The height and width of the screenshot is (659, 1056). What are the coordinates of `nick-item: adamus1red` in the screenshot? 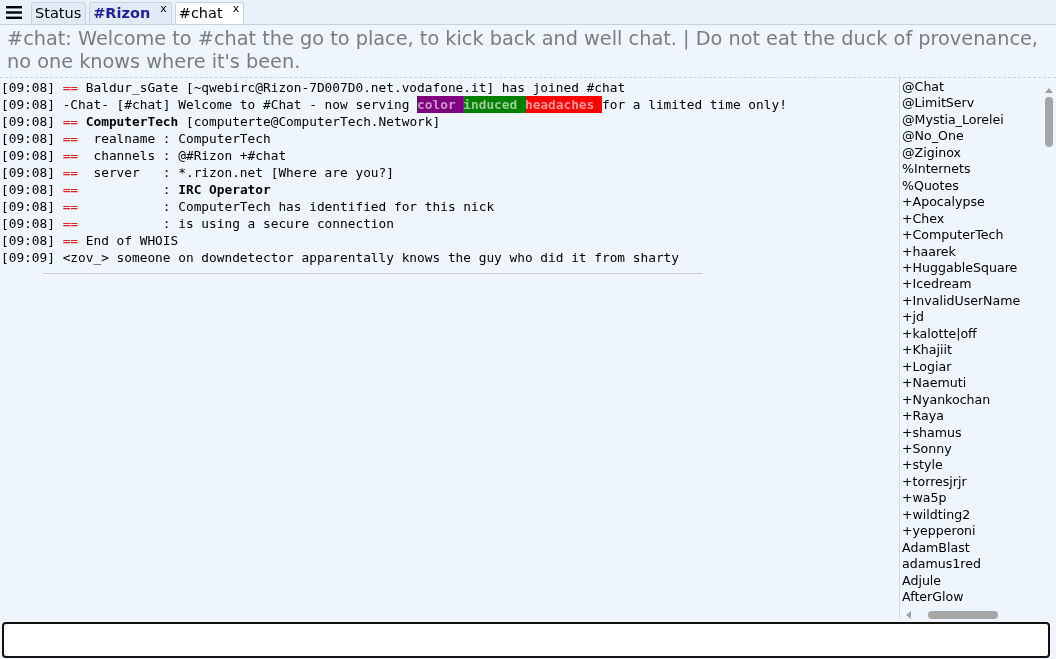 It's located at (972, 564).